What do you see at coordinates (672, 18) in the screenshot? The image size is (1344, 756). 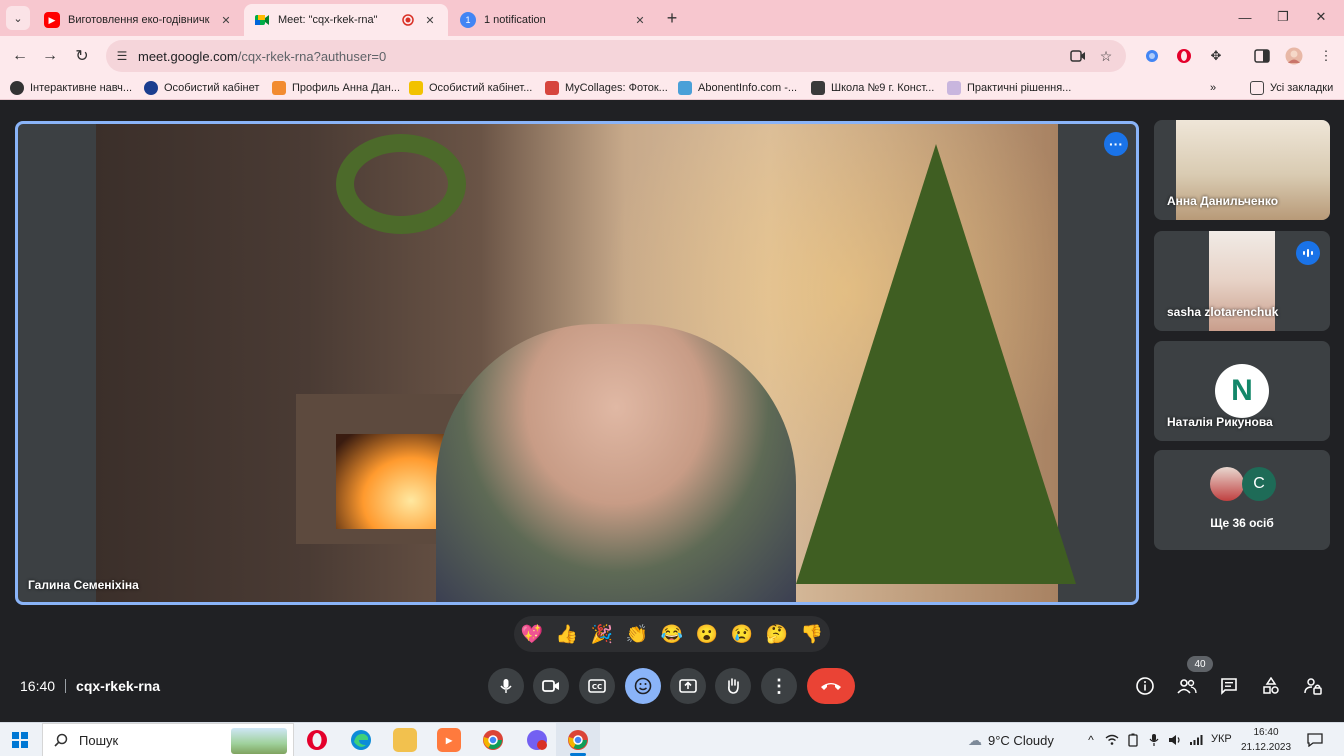 I see `new-tab-button: +` at bounding box center [672, 18].